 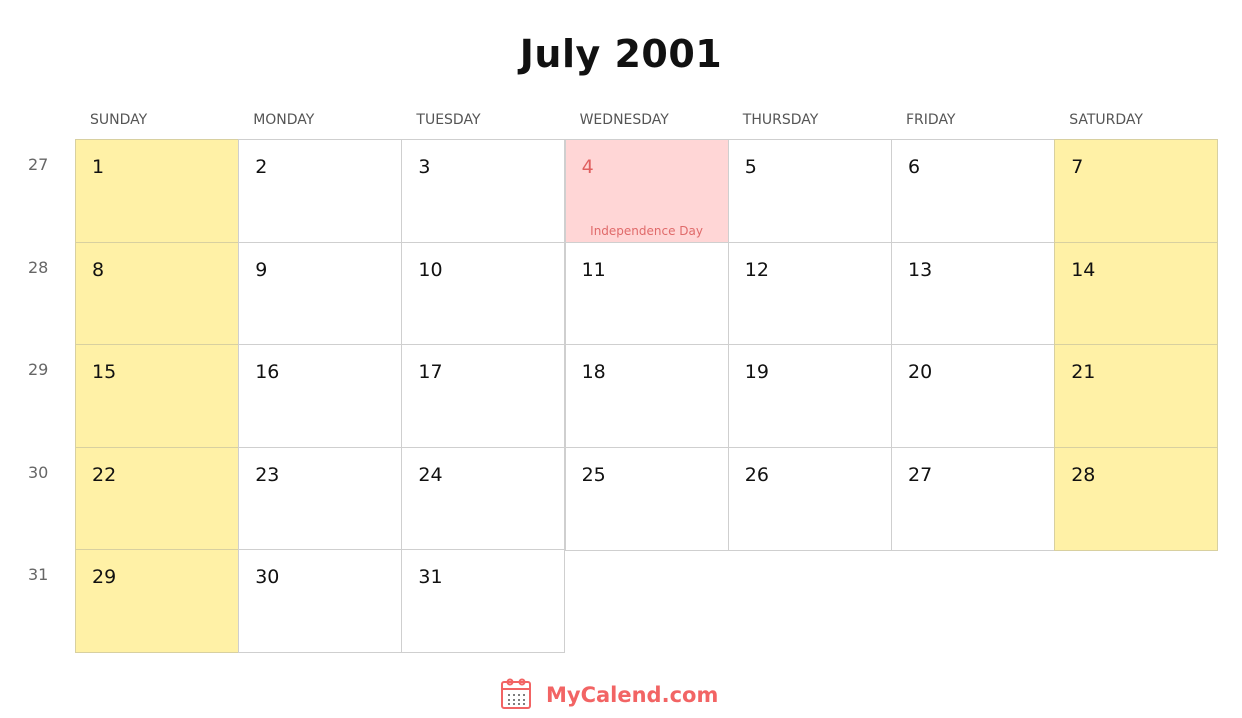 What do you see at coordinates (1136, 191) in the screenshot?
I see `day-cell: 7` at bounding box center [1136, 191].